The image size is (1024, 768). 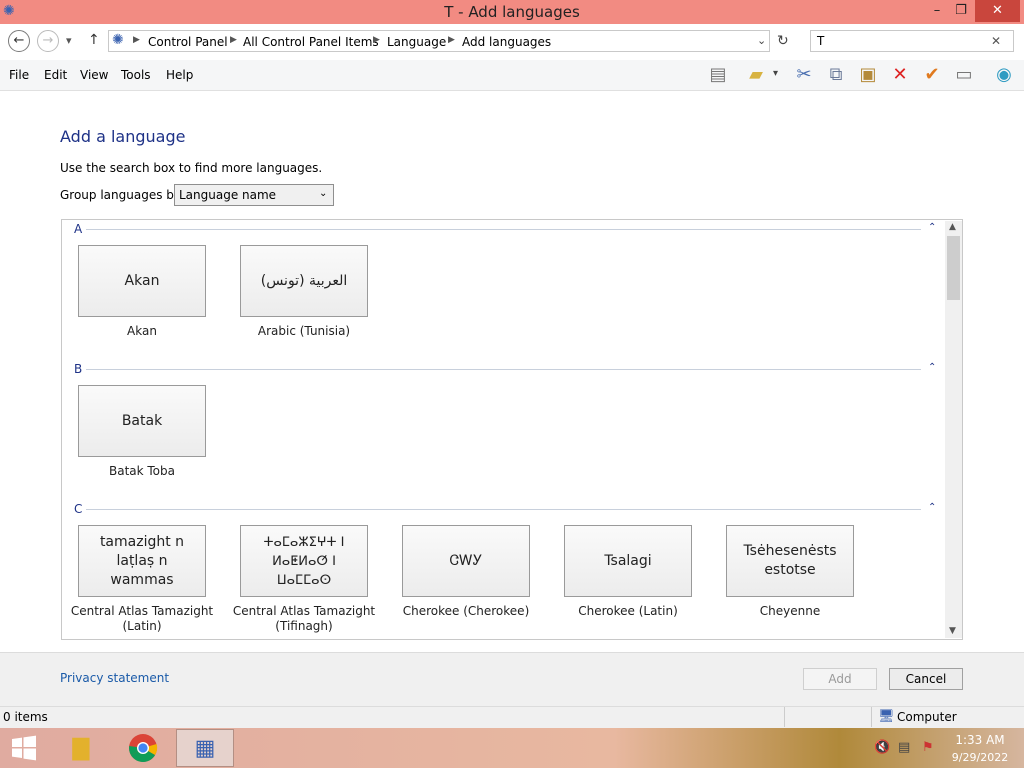 I want to click on breadcrumb-control-panel: Control Panel, so click(x=188, y=42).